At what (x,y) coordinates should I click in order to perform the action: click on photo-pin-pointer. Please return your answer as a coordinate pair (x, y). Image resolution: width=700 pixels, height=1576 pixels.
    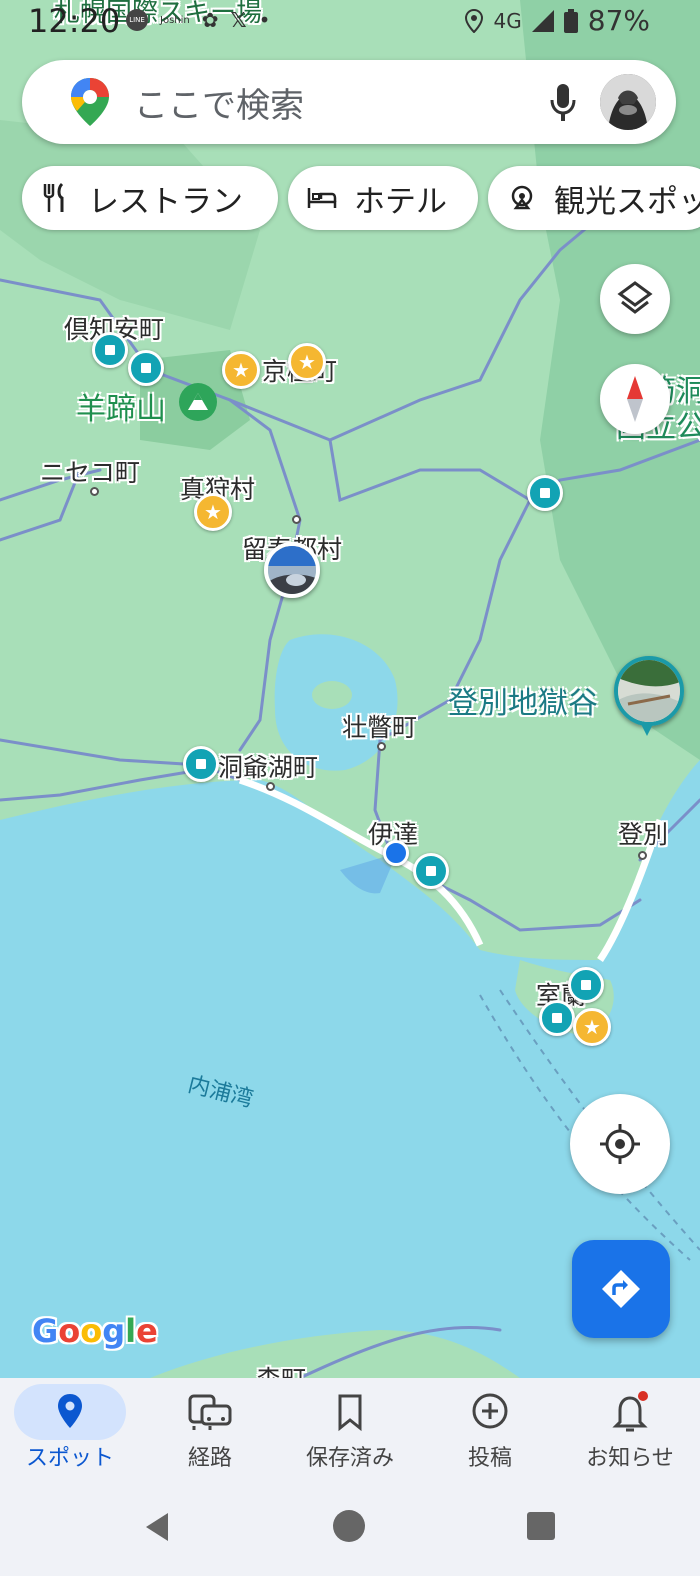
    Looking at the image, I should click on (647, 729).